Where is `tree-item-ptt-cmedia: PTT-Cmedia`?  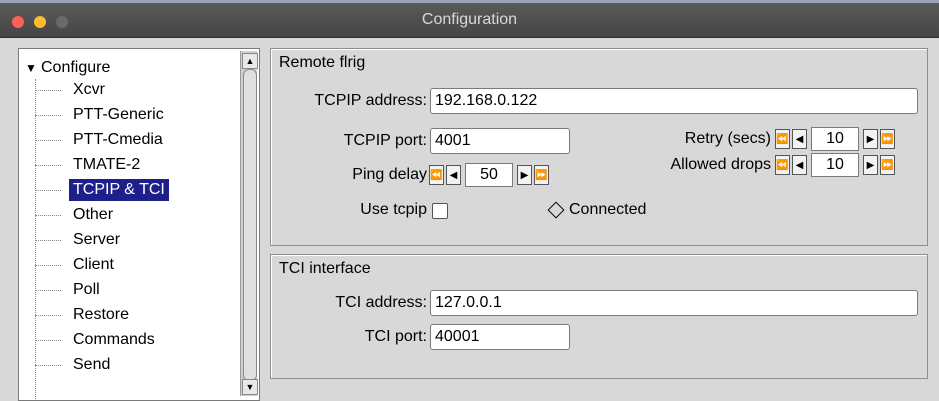
tree-item-ptt-cmedia: PTT-Cmedia is located at coordinates (130, 140).